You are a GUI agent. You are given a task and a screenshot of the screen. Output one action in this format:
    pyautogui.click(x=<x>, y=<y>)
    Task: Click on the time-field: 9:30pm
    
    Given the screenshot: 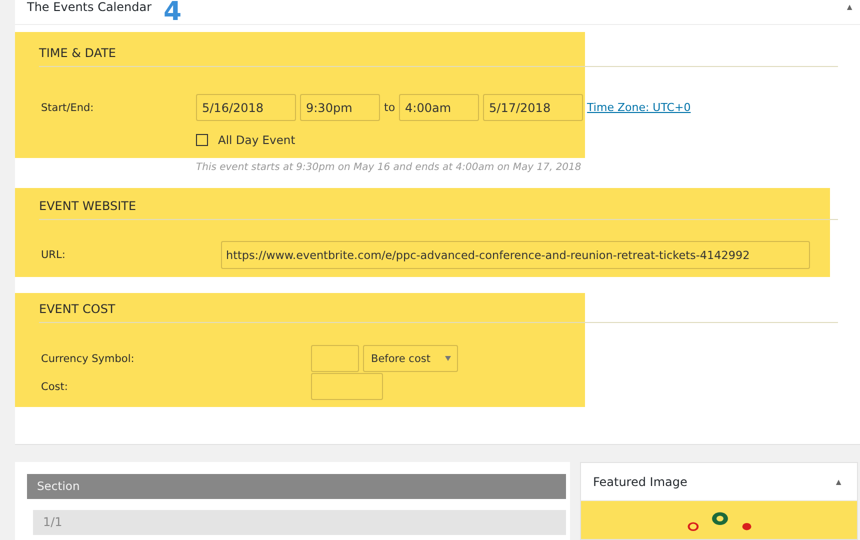 What is the action you would take?
    pyautogui.click(x=340, y=107)
    